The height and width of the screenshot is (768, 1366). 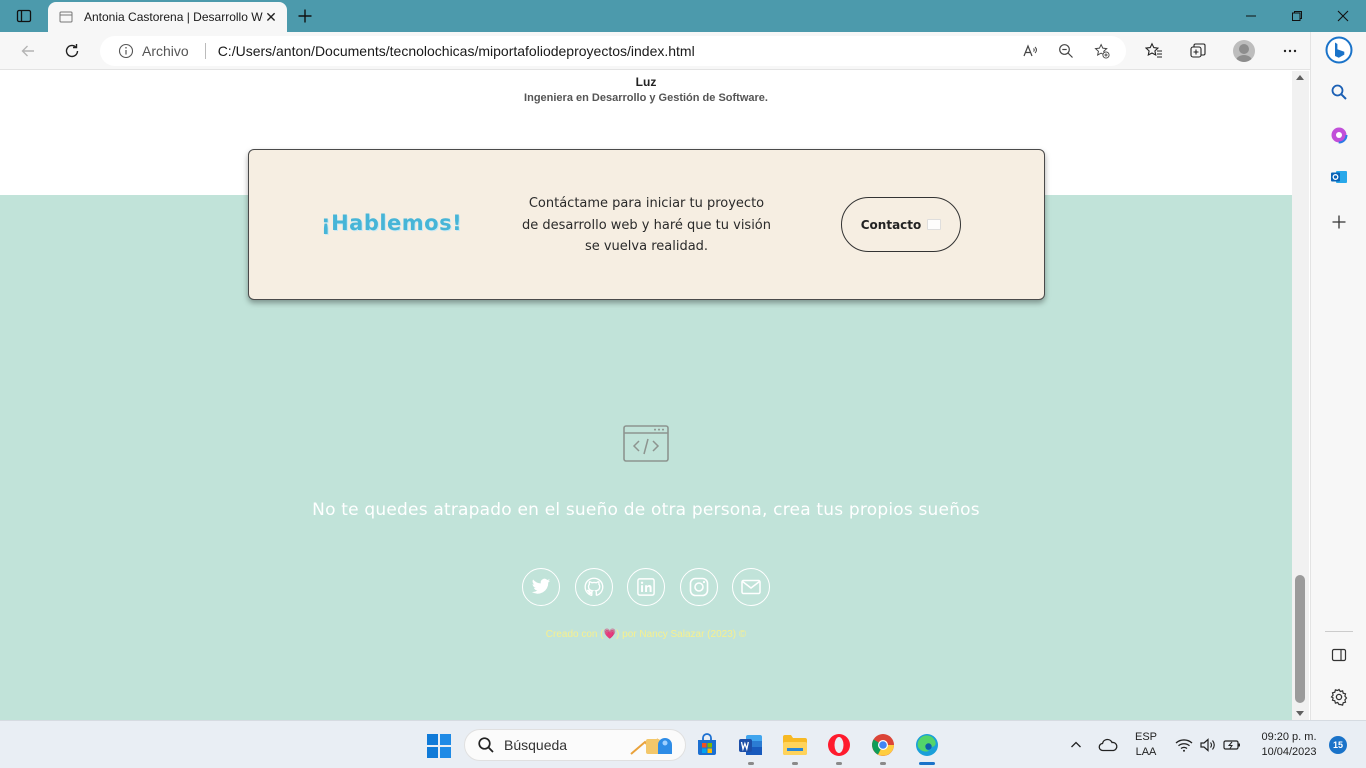 I want to click on zoom-out-icon, so click(x=1066, y=51).